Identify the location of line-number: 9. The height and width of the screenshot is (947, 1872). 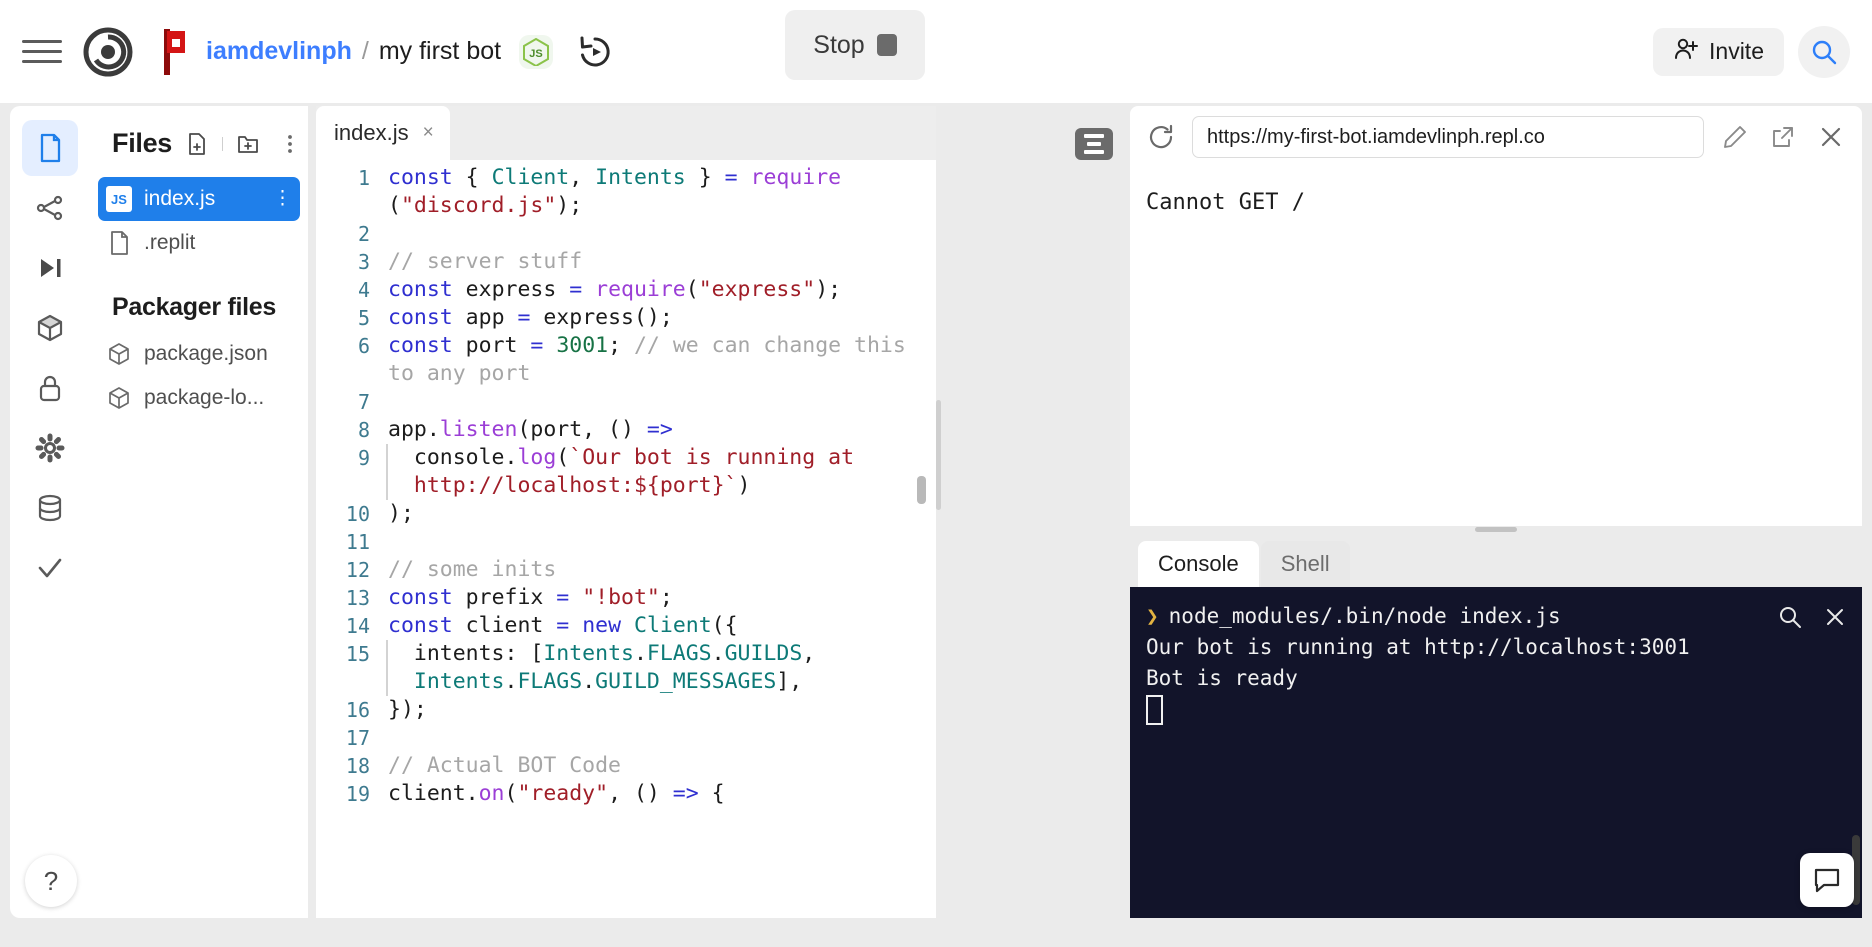
(363, 458).